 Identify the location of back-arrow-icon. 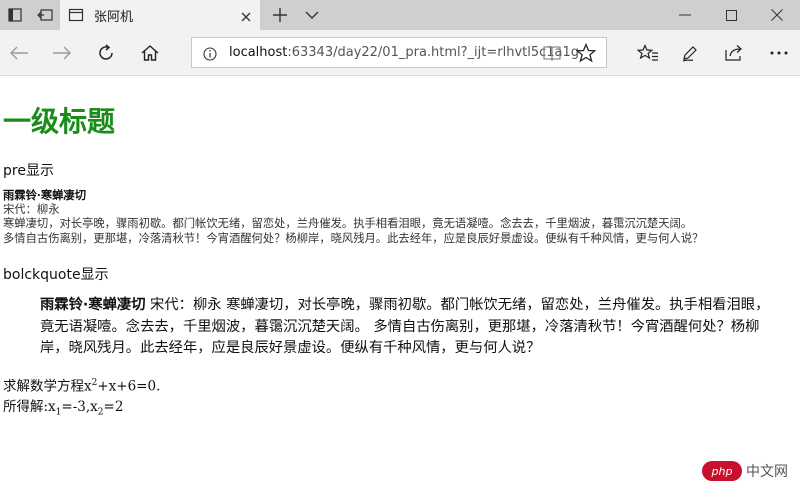
(19, 53).